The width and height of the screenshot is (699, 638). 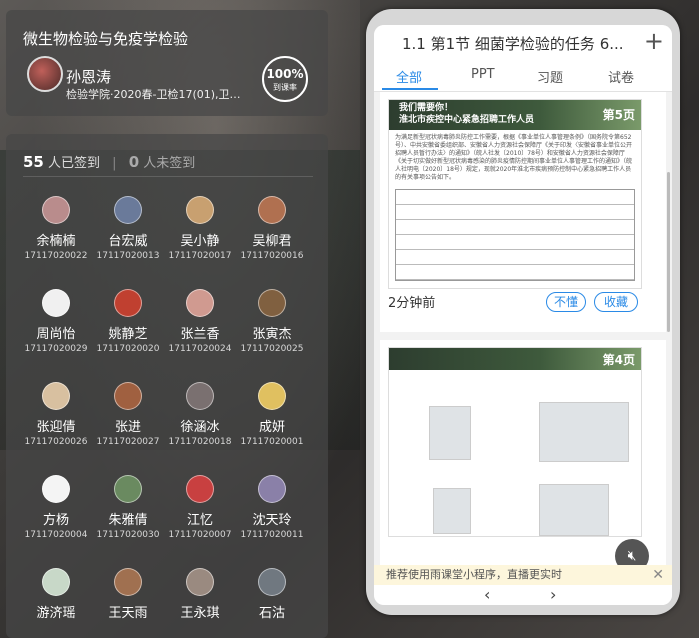 What do you see at coordinates (128, 613) in the screenshot?
I see `student-name: 王天雨` at bounding box center [128, 613].